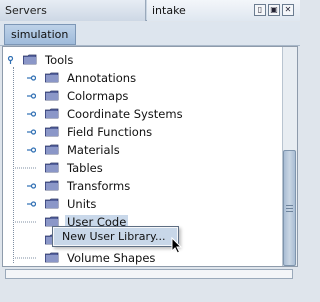 The height and width of the screenshot is (302, 320). What do you see at coordinates (111, 258) in the screenshot?
I see `tree-node-label: Volume Shapes` at bounding box center [111, 258].